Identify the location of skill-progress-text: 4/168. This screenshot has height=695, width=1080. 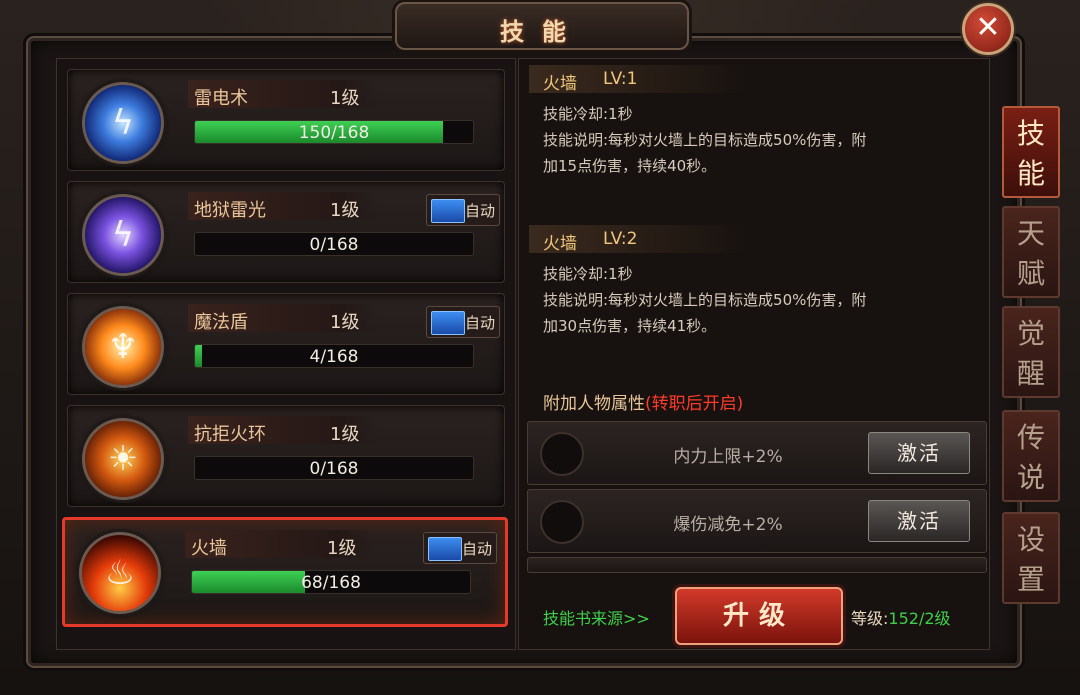
(334, 357).